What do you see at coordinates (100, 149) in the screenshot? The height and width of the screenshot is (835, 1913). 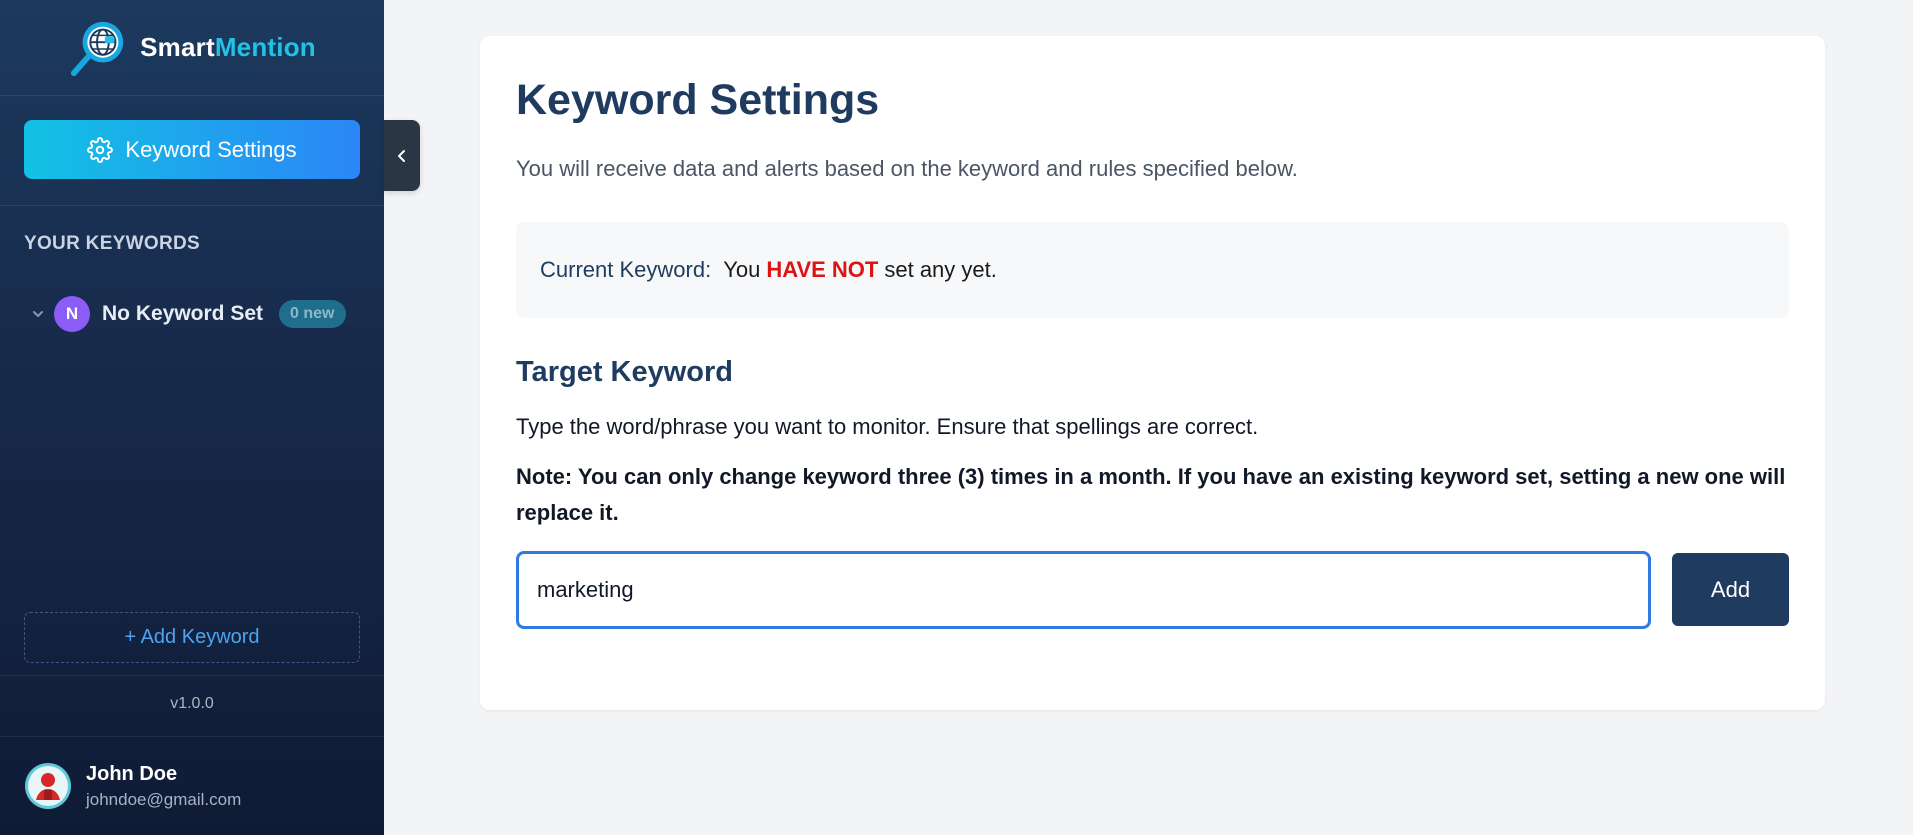 I see `gear-icon` at bounding box center [100, 149].